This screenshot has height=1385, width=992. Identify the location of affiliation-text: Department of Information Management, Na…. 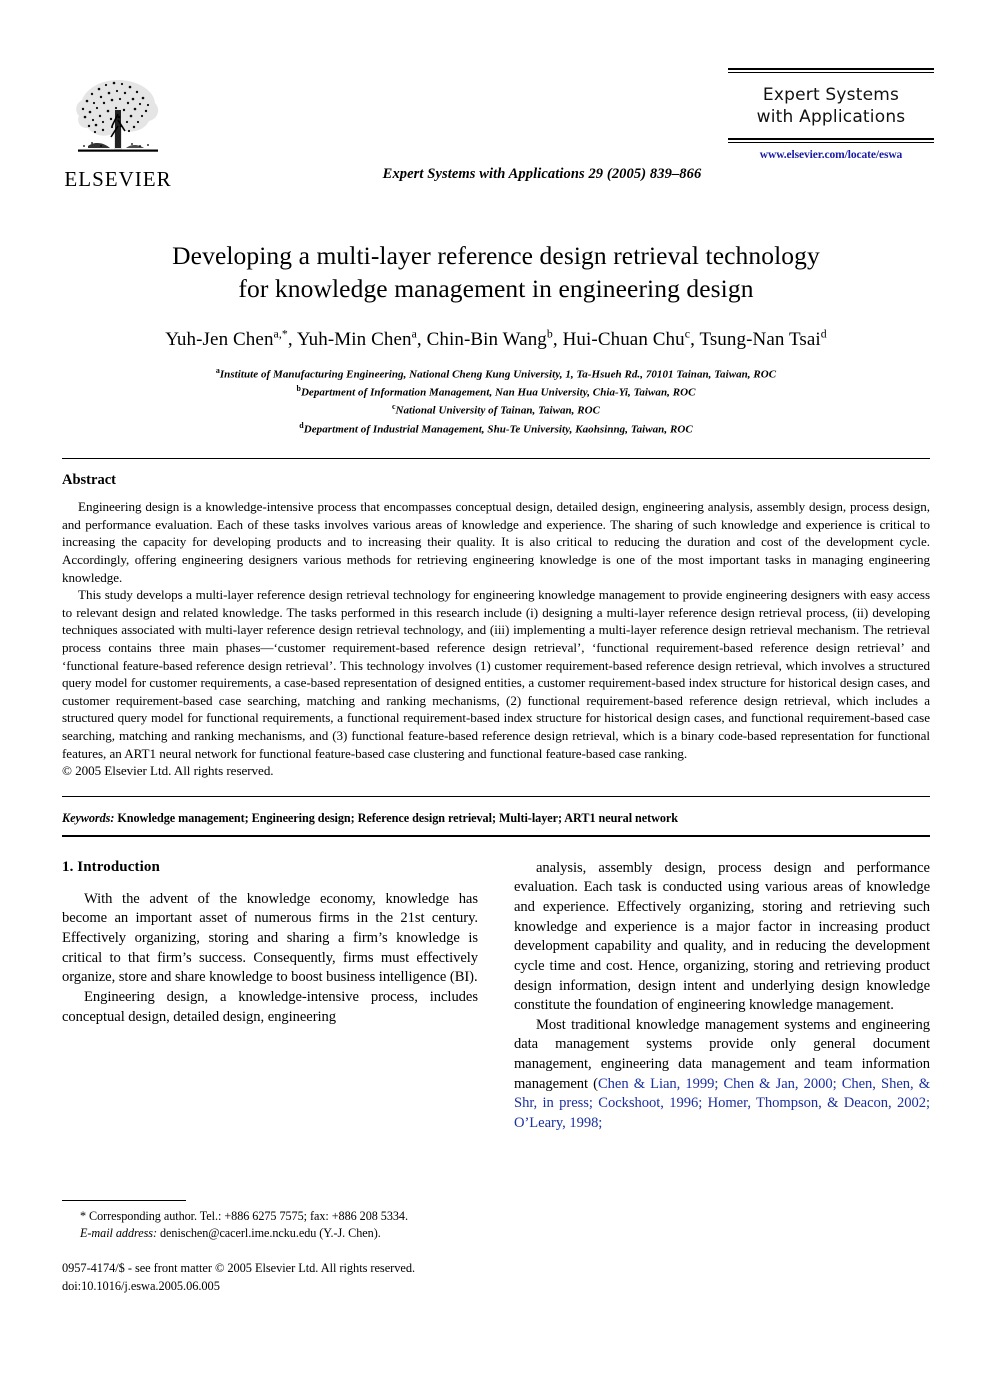
(498, 392).